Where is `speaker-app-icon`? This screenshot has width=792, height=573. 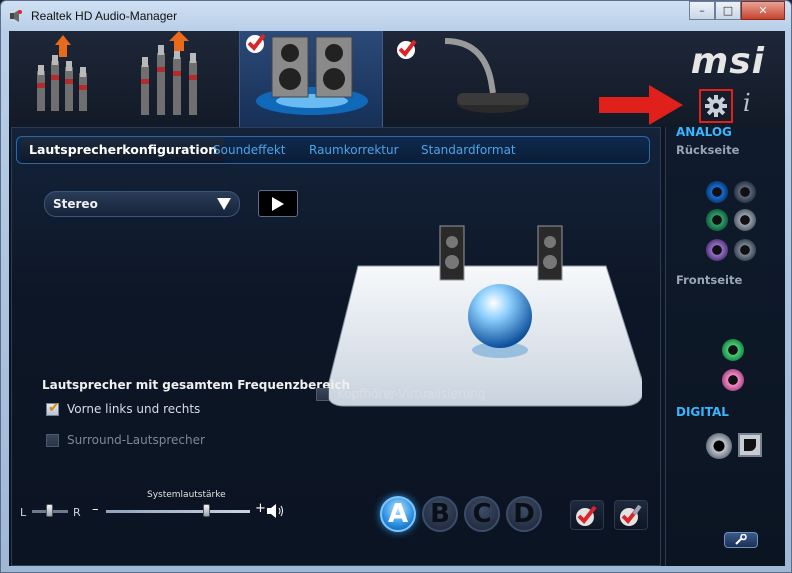
speaker-app-icon is located at coordinates (16, 16).